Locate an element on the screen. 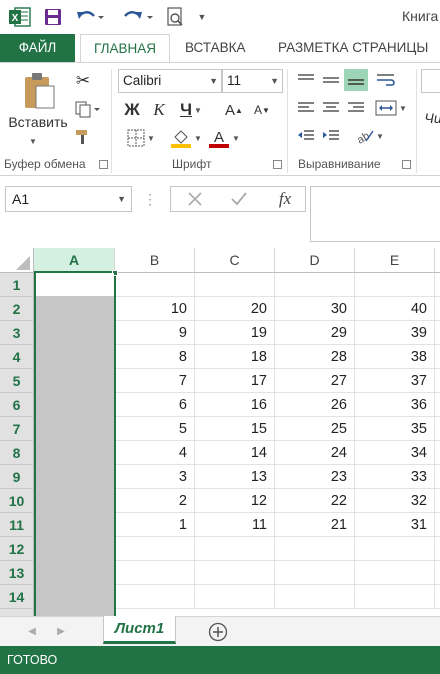 The height and width of the screenshot is (674, 440). sheet-scroll-right-icon: ▶ is located at coordinates (61, 631).